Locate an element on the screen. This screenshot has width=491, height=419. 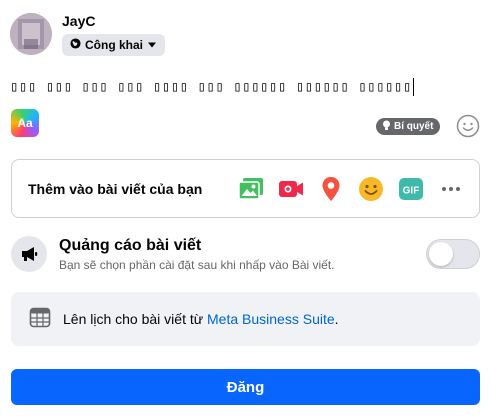
privacy-label: Công khai is located at coordinates (114, 45).